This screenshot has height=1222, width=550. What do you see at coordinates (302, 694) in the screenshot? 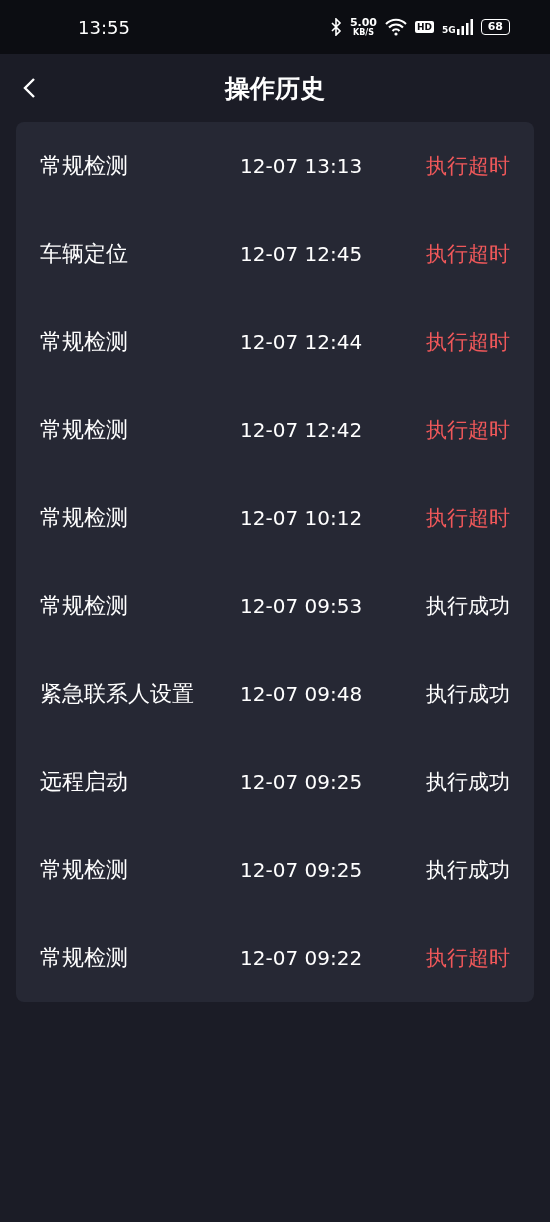
I see `operation-time: 12-07 09:48` at bounding box center [302, 694].